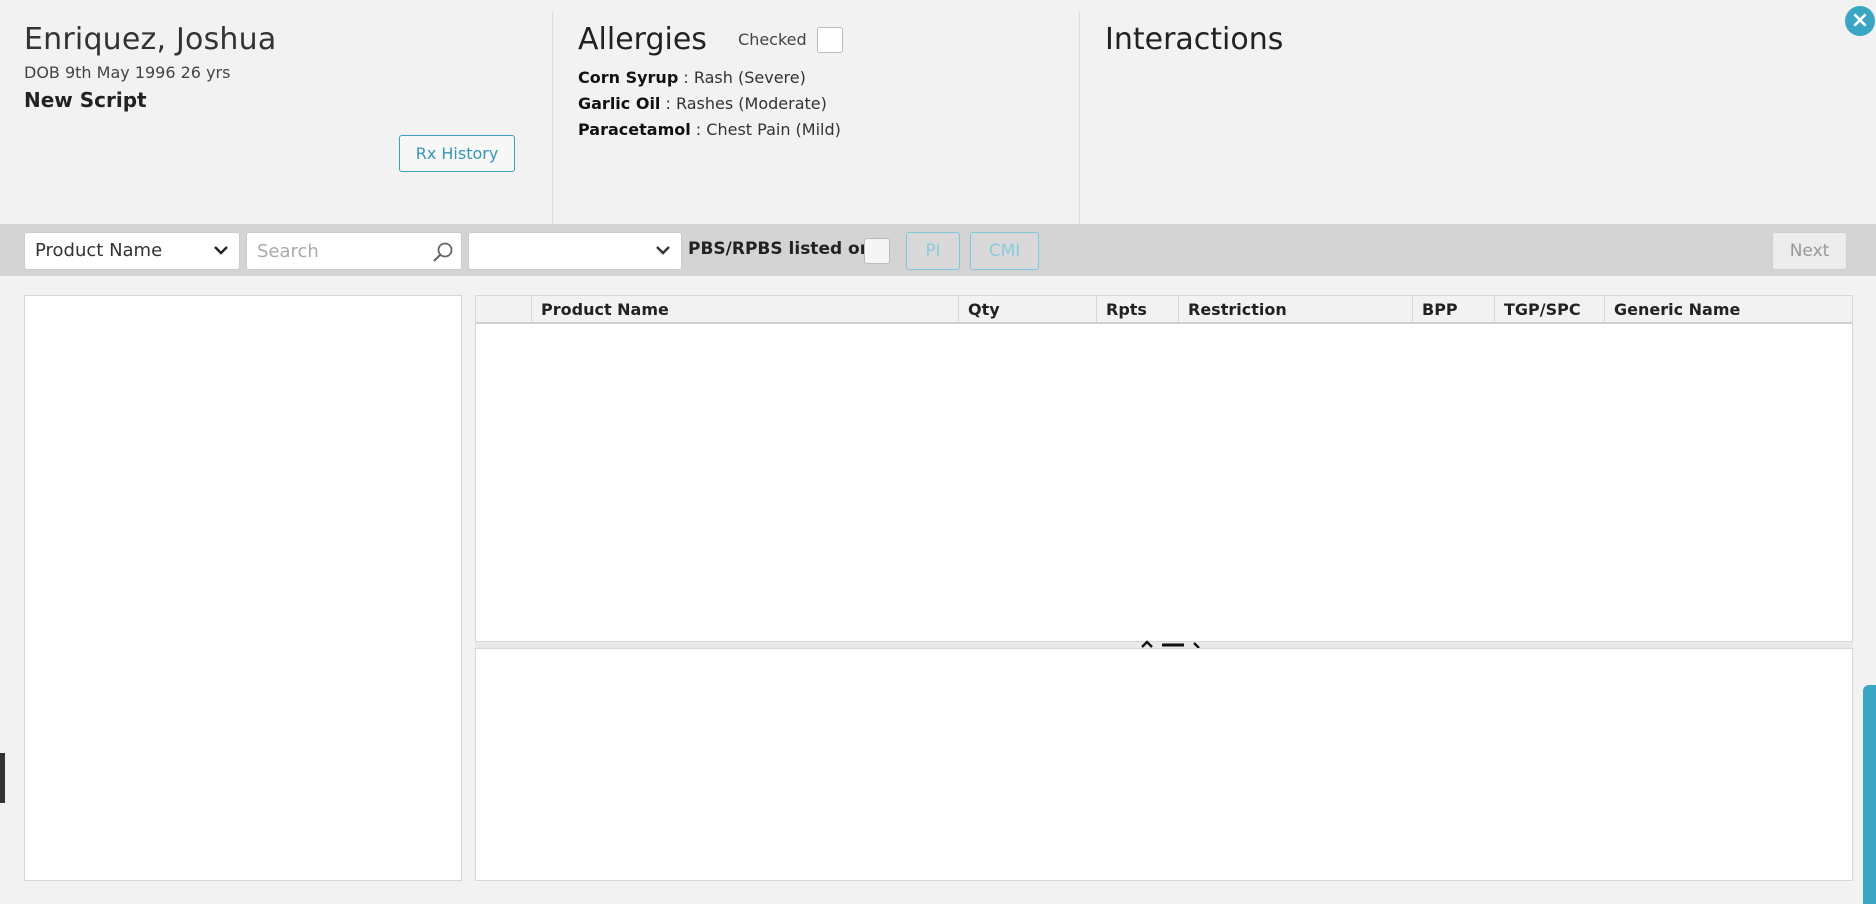 The height and width of the screenshot is (904, 1876). Describe the element at coordinates (765, 129) in the screenshot. I see `allergy-detail: : Chest Pain (Mild)` at that location.